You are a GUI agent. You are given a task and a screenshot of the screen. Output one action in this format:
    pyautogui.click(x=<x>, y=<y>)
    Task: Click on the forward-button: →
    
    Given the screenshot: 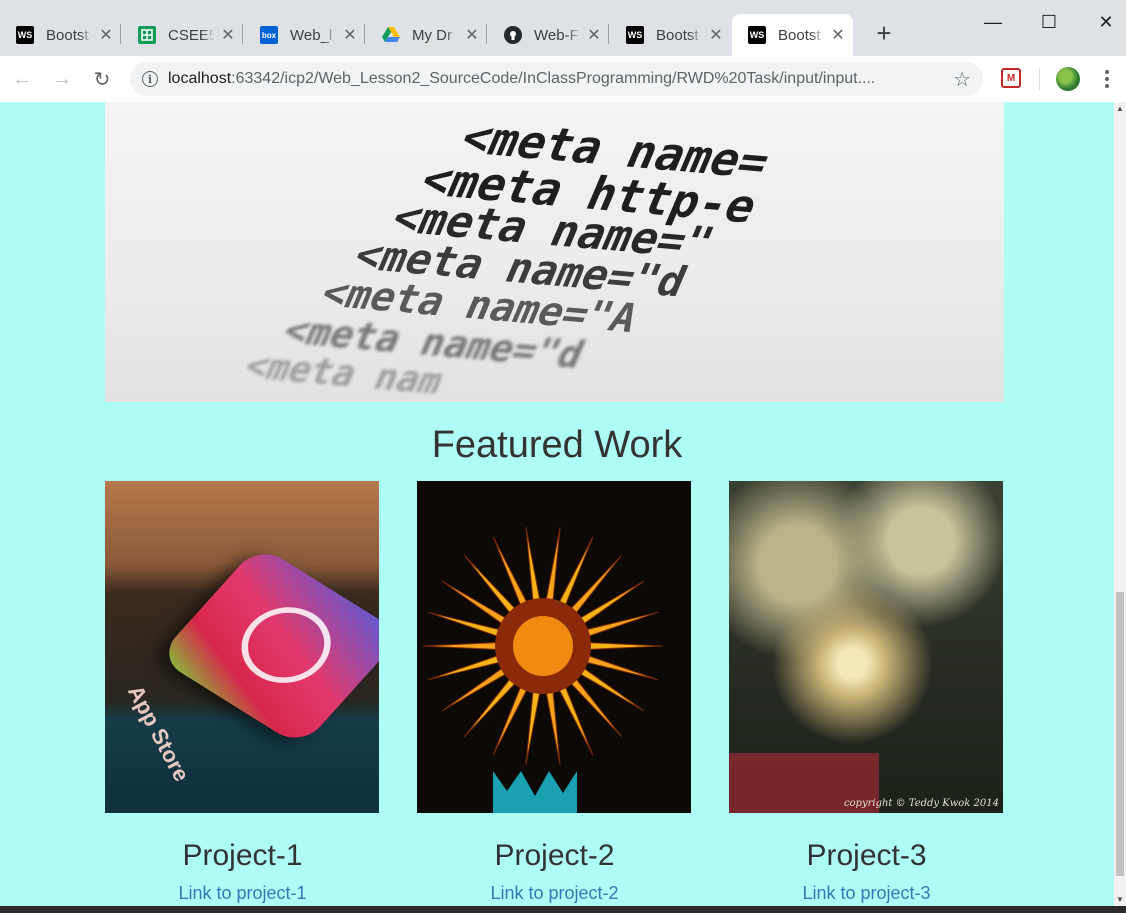 What is the action you would take?
    pyautogui.click(x=62, y=79)
    